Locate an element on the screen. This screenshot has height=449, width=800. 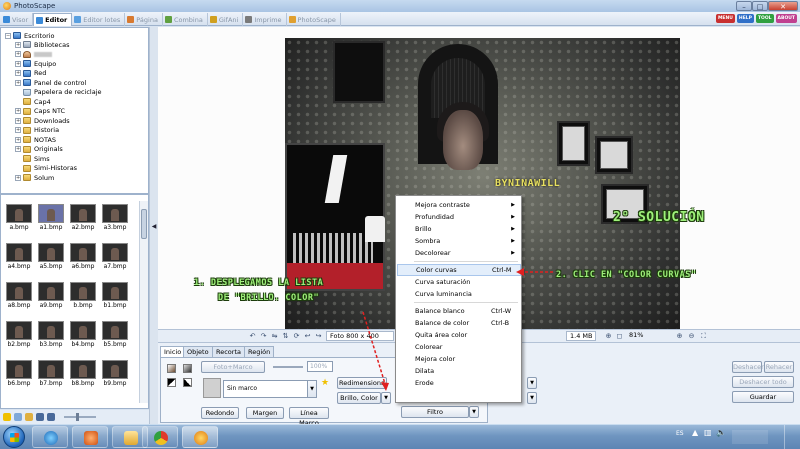
menu-item-color-curvas: Color curvas Ctrl-M is located at coordinates (459, 270).